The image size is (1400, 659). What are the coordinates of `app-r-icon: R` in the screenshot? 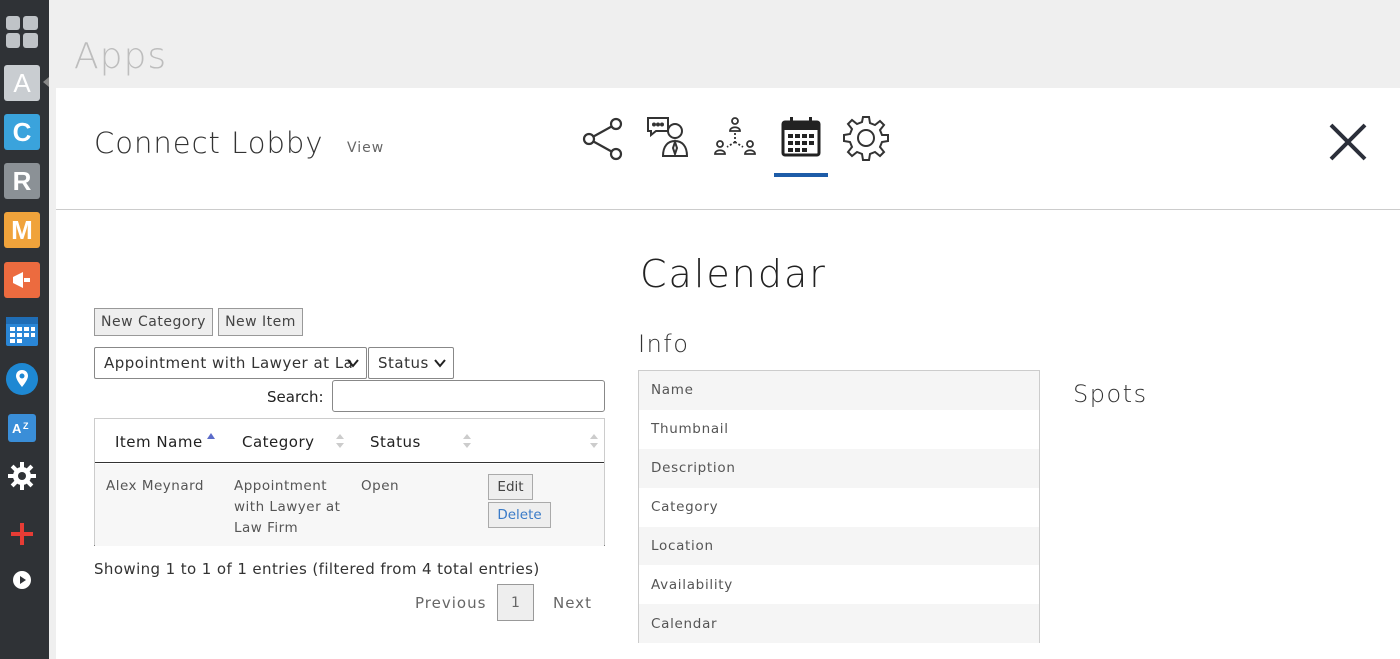 It's located at (22, 181).